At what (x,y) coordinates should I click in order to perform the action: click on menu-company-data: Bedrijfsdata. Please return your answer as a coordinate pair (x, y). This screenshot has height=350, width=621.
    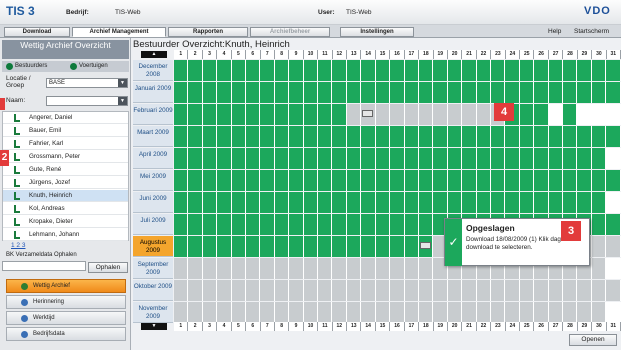
    Looking at the image, I should click on (66, 334).